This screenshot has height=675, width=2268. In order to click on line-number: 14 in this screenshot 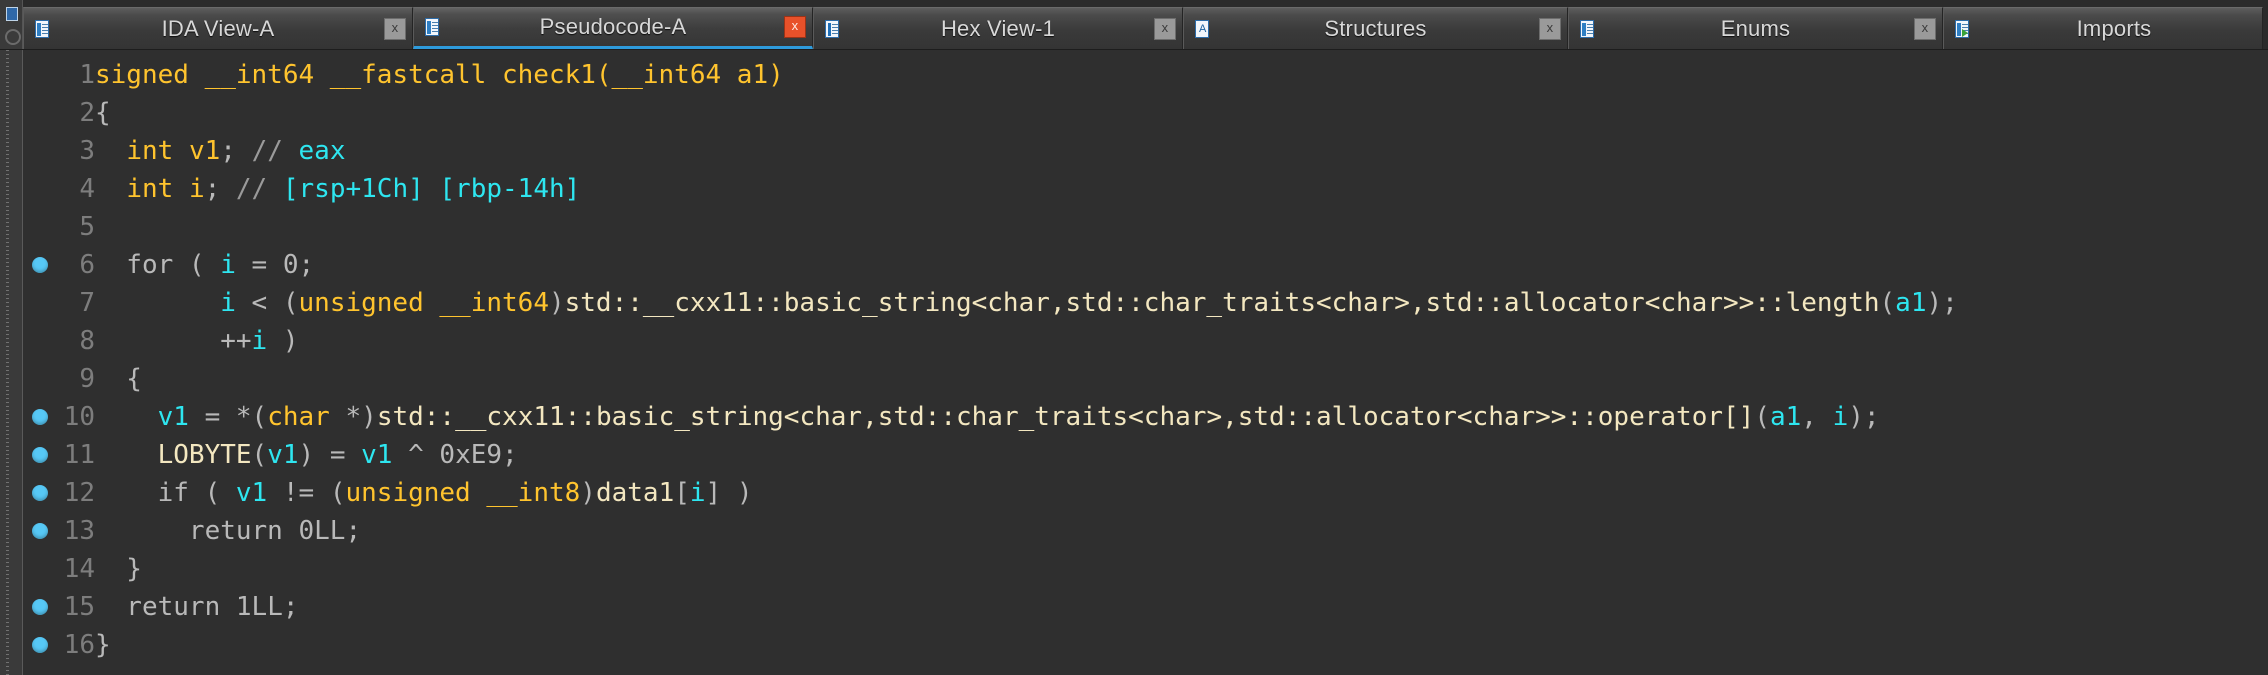, I will do `click(79, 569)`.